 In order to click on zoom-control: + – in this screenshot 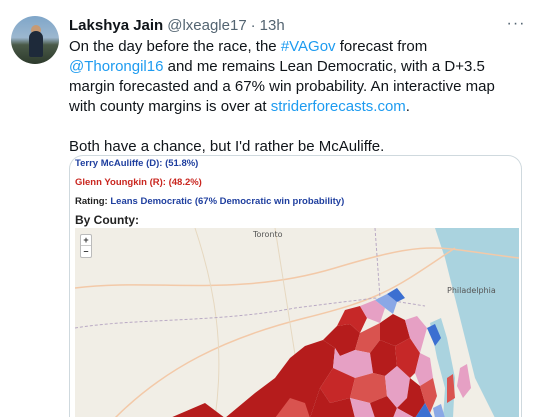, I will do `click(86, 246)`.